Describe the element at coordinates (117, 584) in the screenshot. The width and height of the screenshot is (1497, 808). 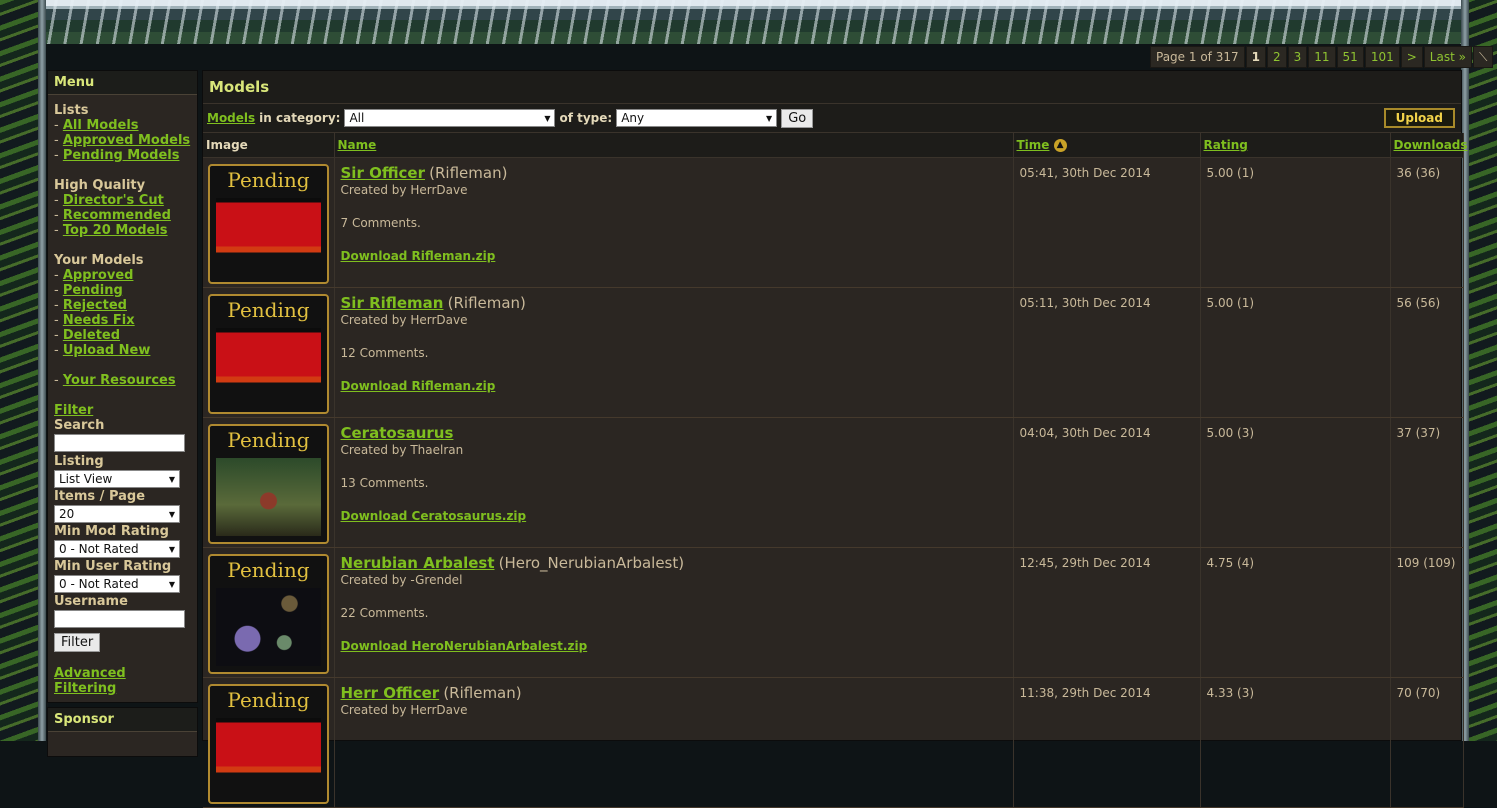
I see `min-user-rating-select: 0 - Not Rated ▼` at that location.